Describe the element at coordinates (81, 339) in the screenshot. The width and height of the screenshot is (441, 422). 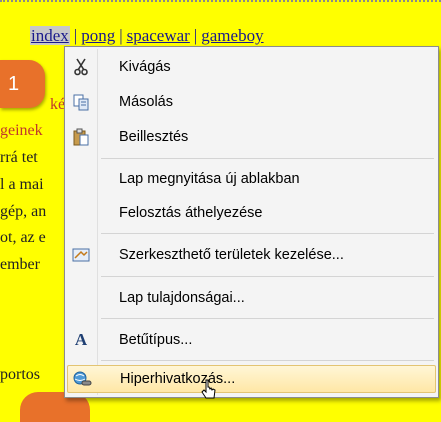
I see `font-icon: A` at that location.